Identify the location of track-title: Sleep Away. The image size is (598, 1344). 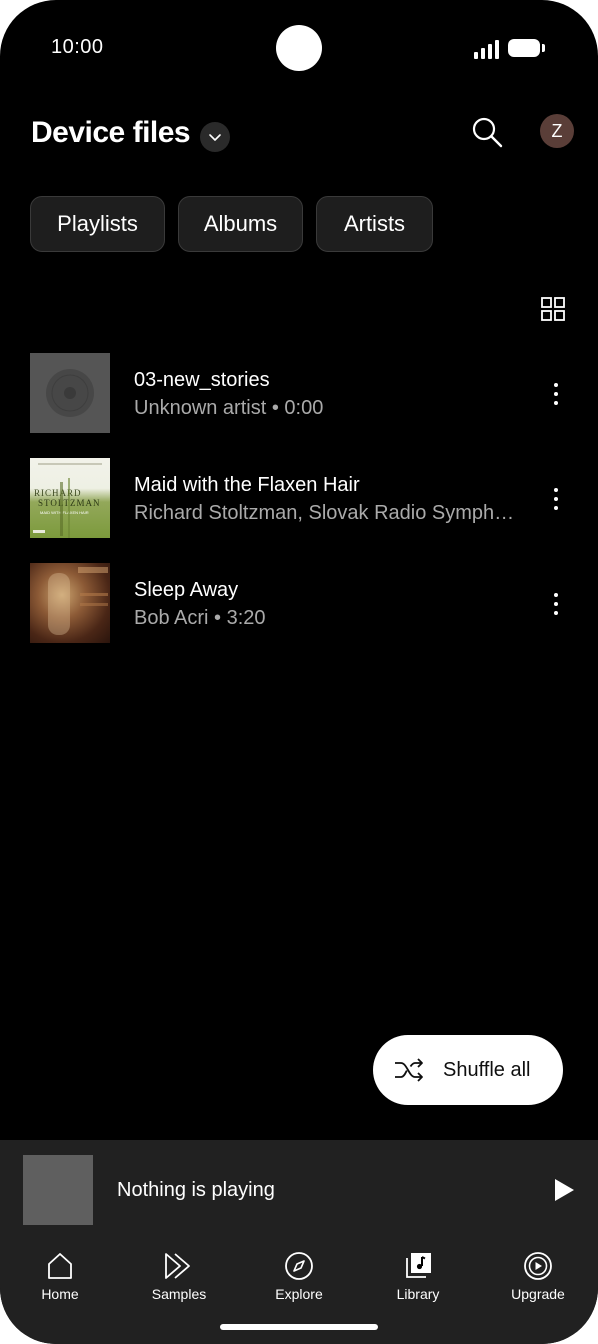
(186, 590).